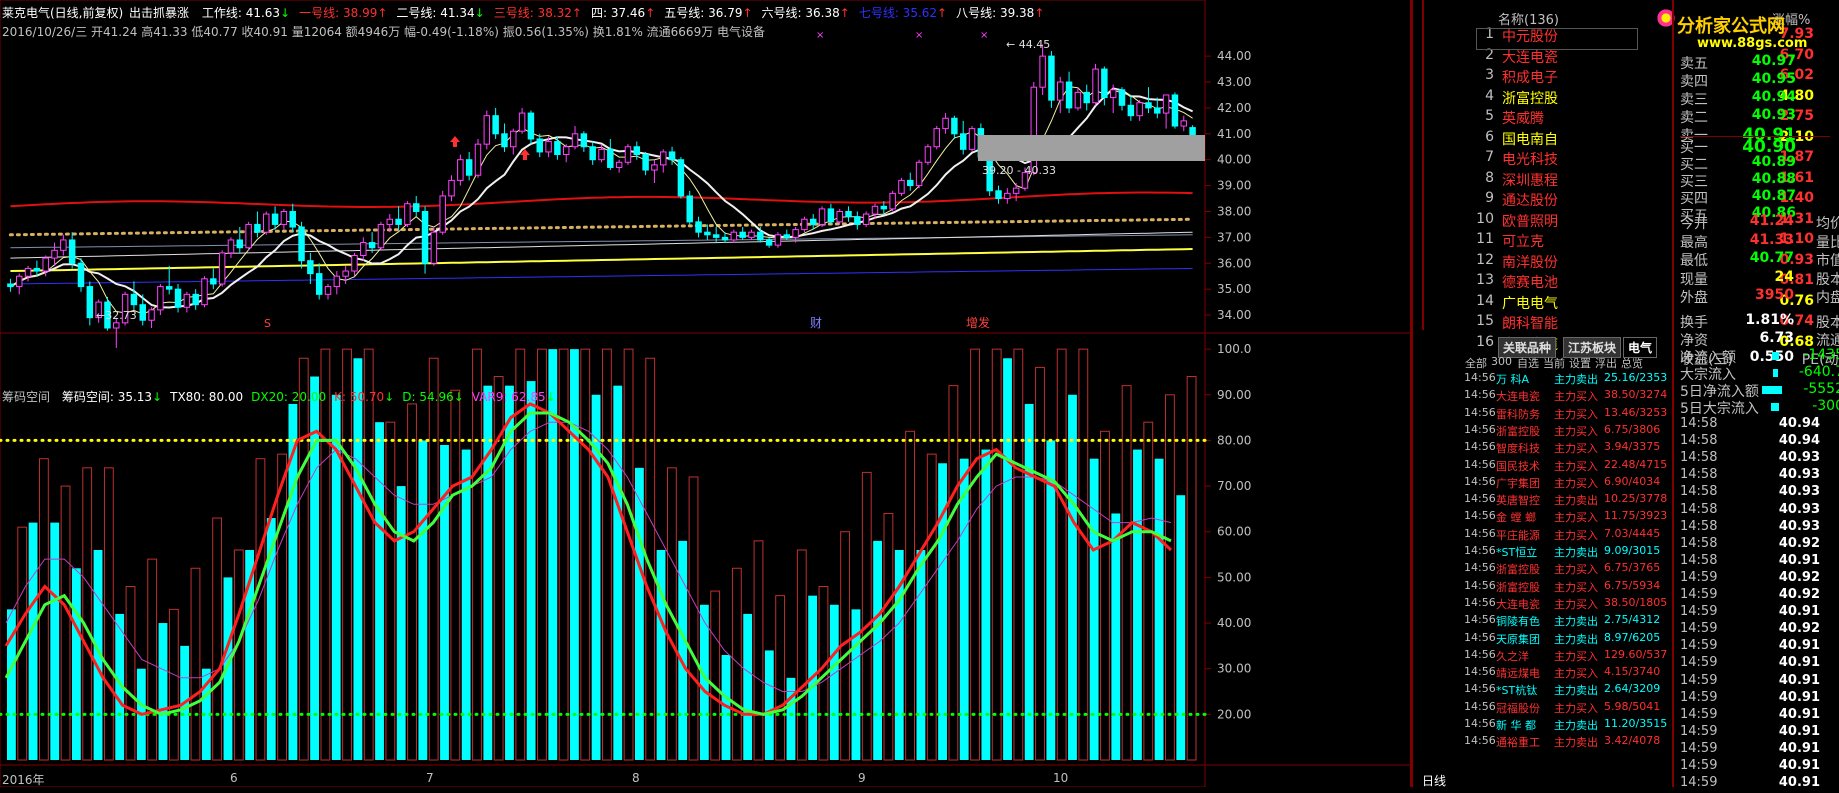 The width and height of the screenshot is (1839, 793). Describe the element at coordinates (1580, 363) in the screenshot. I see `tape-filter-5: 设置` at that location.